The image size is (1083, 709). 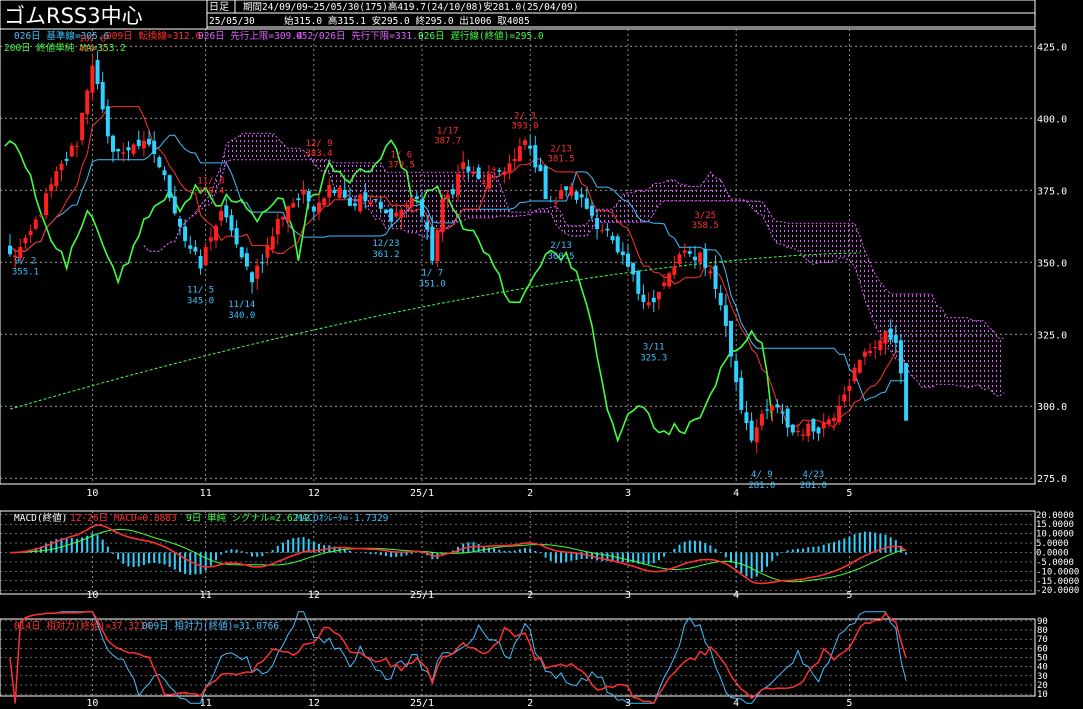 I want to click on annotation-date: 12/ 9, so click(x=318, y=144).